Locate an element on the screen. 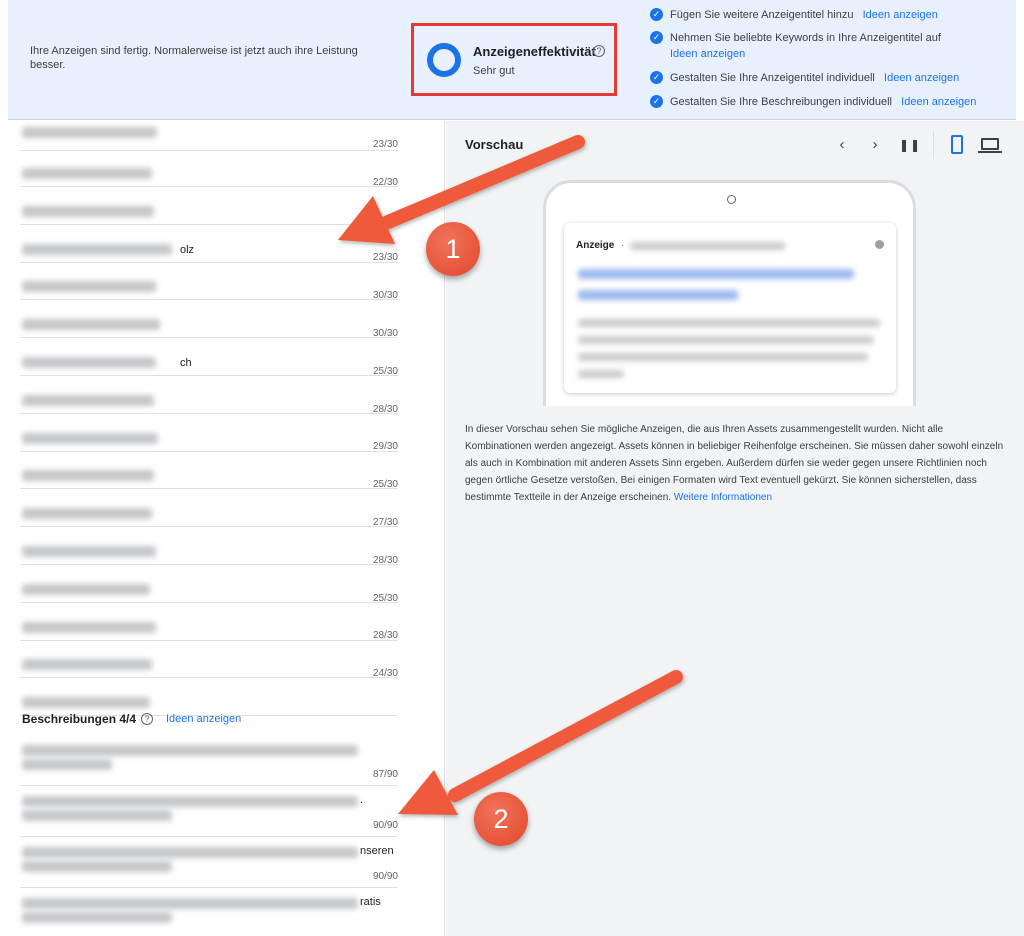 This screenshot has height=936, width=1024. effectiveness-rating: Sehr gut is located at coordinates (494, 71).